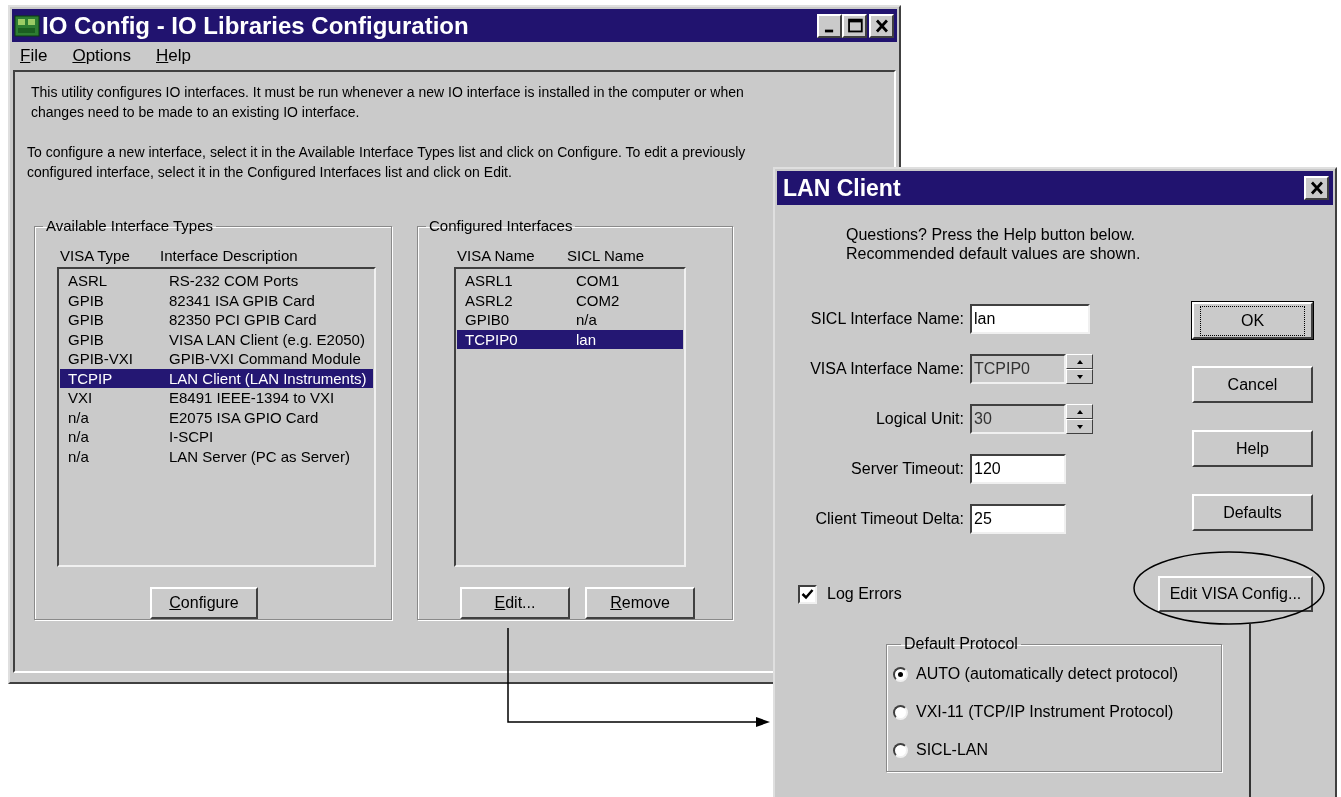  Describe the element at coordinates (570, 339) in the screenshot. I see `list-row: TCPIP0 lan` at that location.